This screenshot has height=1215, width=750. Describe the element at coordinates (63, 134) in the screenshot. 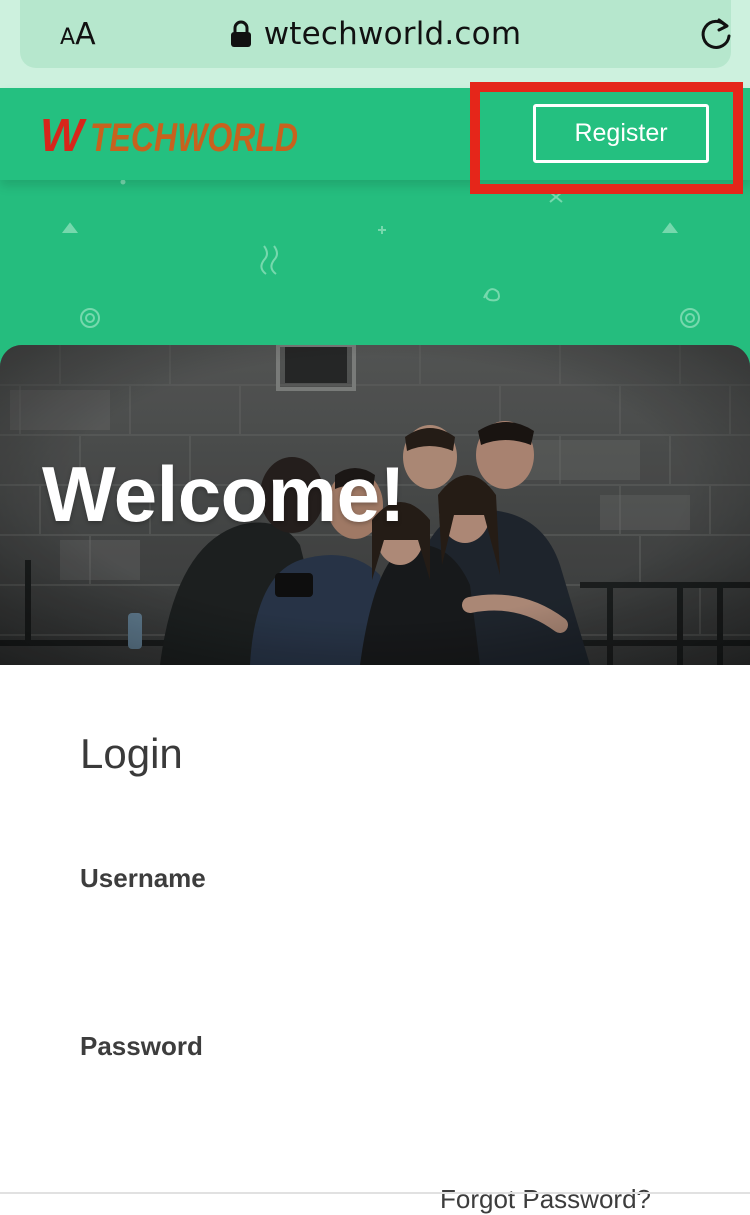

I see `logo-w: W` at that location.